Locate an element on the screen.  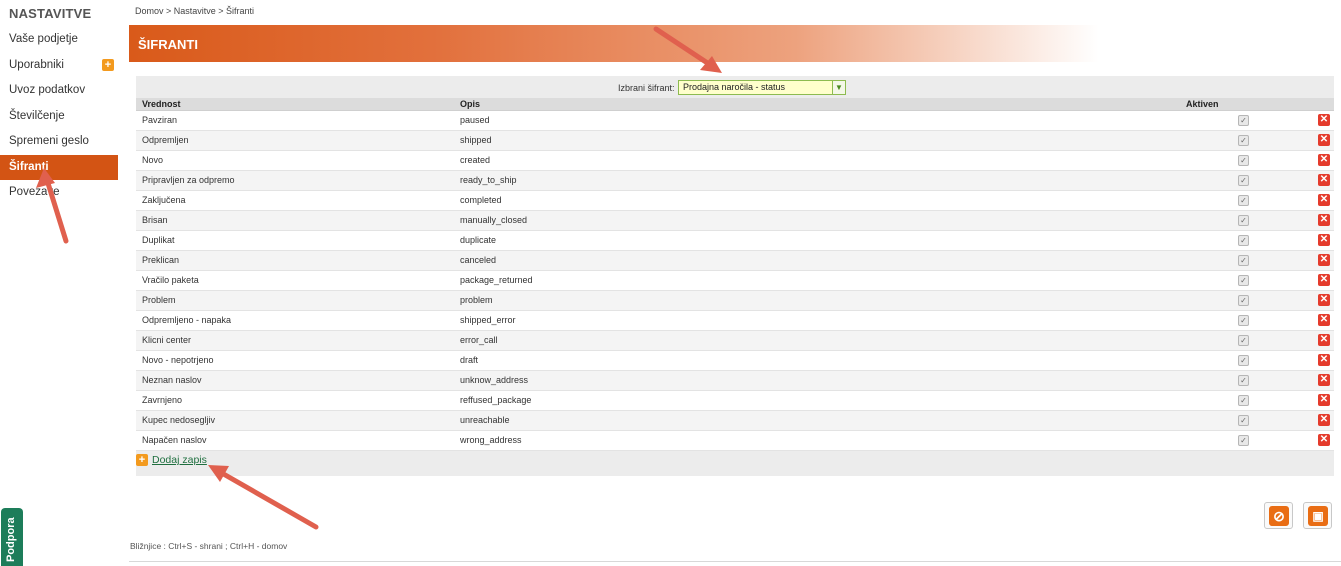
cell-opis: unknow_address is located at coordinates (817, 380).